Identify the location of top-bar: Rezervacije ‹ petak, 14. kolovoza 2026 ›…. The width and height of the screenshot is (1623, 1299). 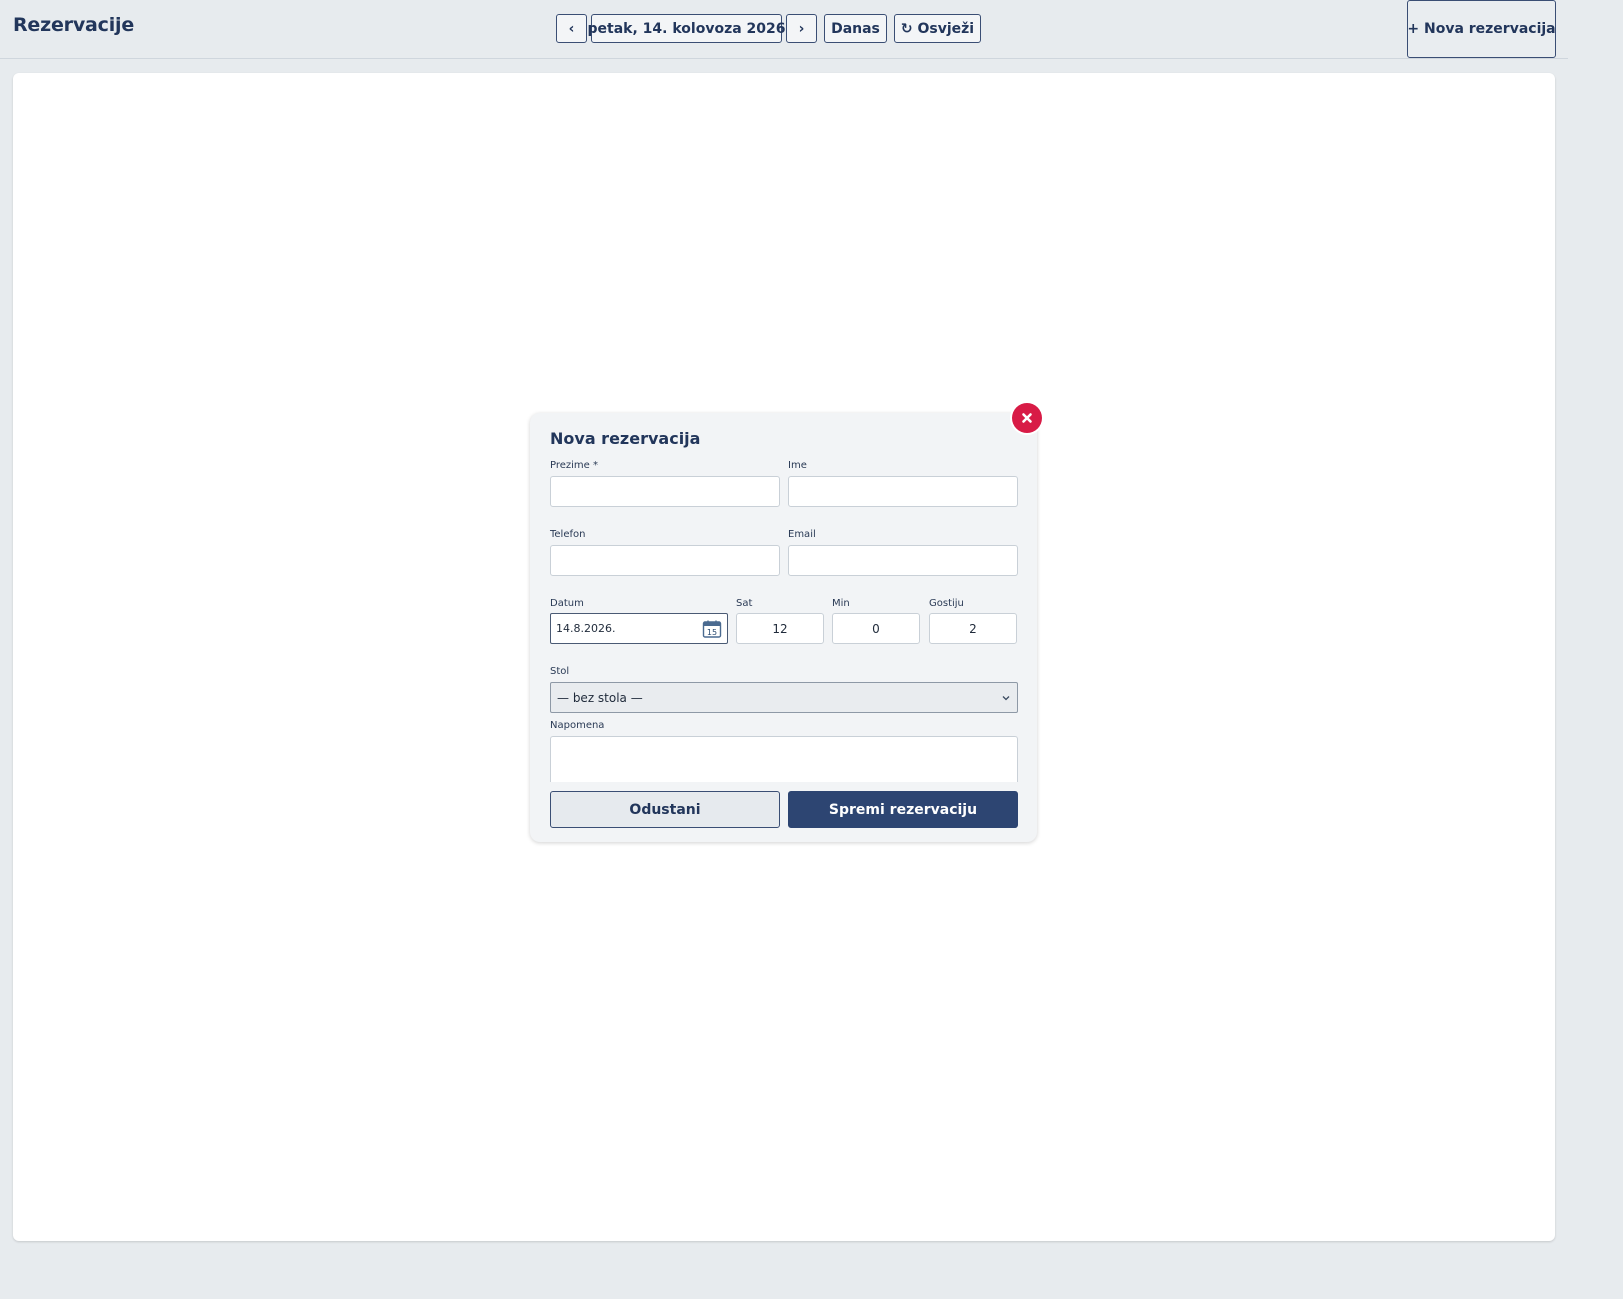
(784, 29).